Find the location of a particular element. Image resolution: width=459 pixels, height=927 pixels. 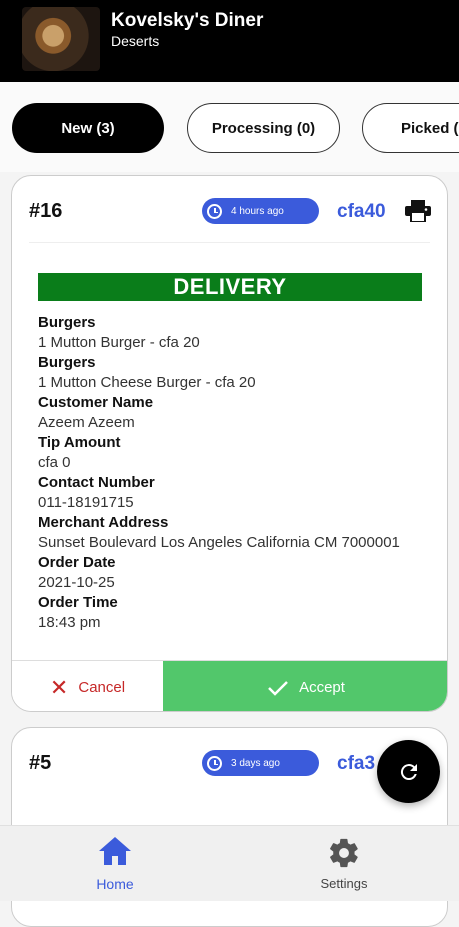

time-ago-badge: 3 days ago is located at coordinates (260, 763).